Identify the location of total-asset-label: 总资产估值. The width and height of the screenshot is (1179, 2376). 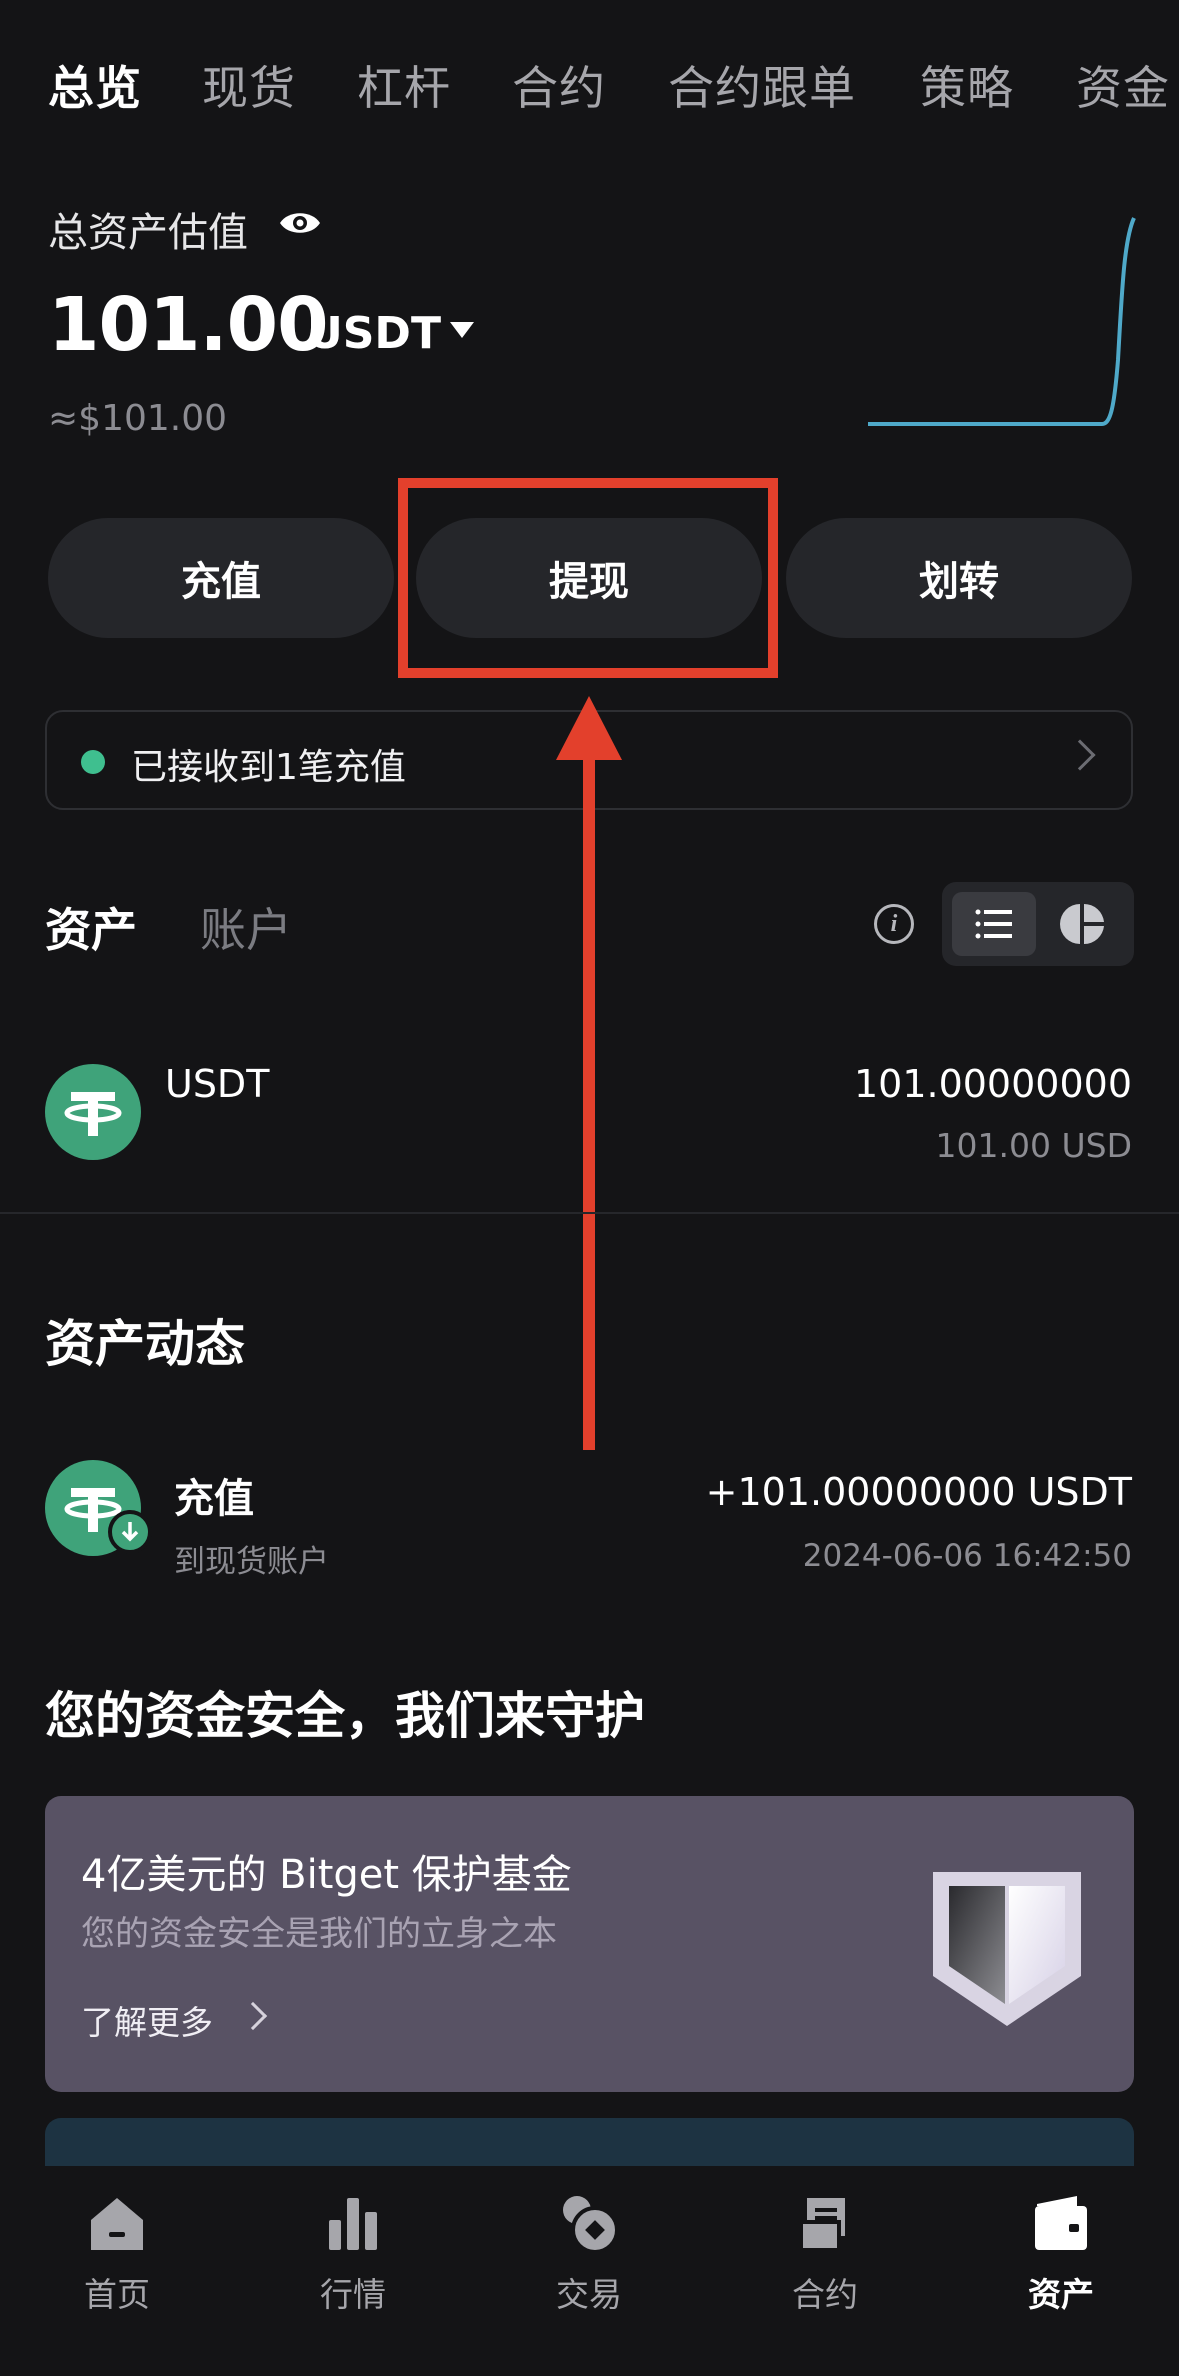
(148, 233).